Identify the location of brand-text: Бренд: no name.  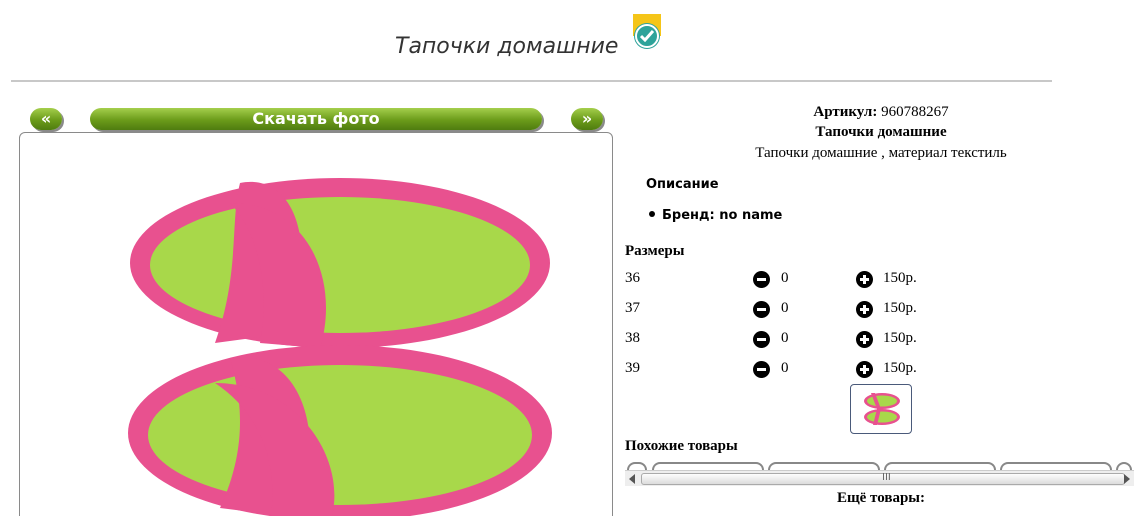
(722, 215).